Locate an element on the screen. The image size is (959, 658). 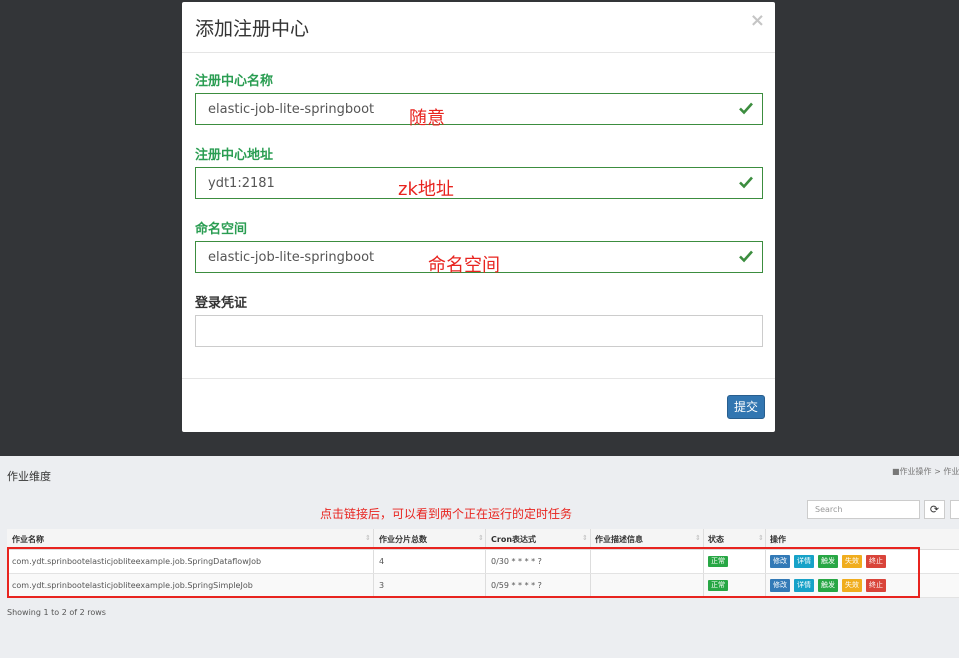
registry-address-value: ydt1:2181 is located at coordinates (241, 183).